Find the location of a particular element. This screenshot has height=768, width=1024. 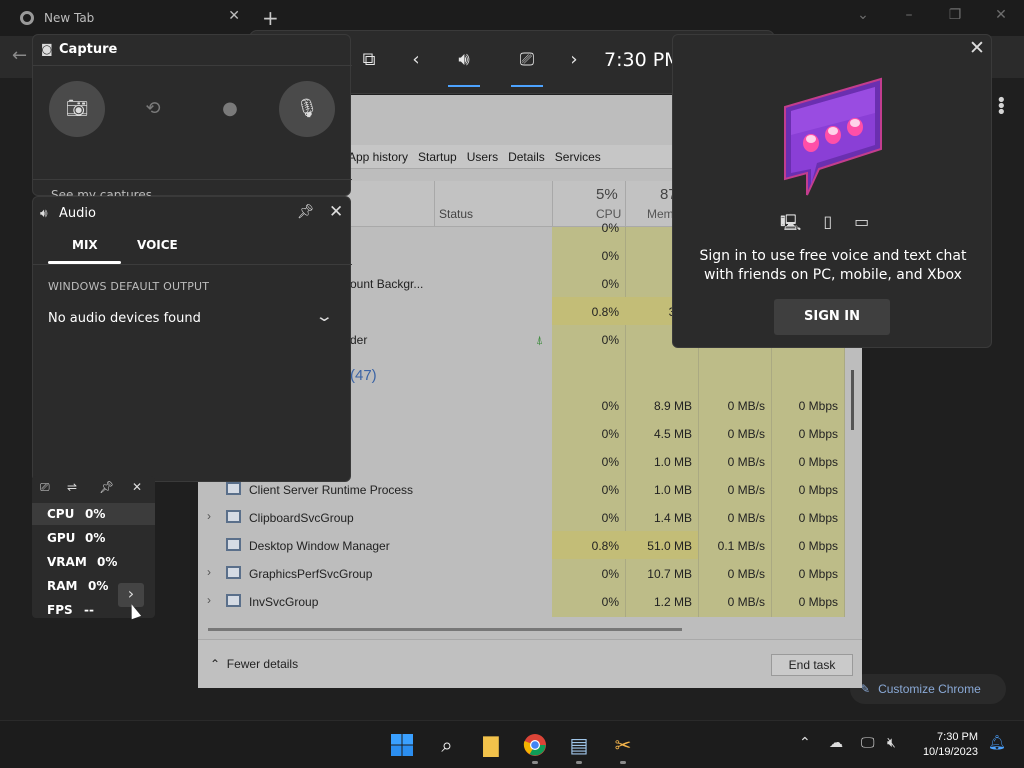

process-icon is located at coordinates (233, 488).